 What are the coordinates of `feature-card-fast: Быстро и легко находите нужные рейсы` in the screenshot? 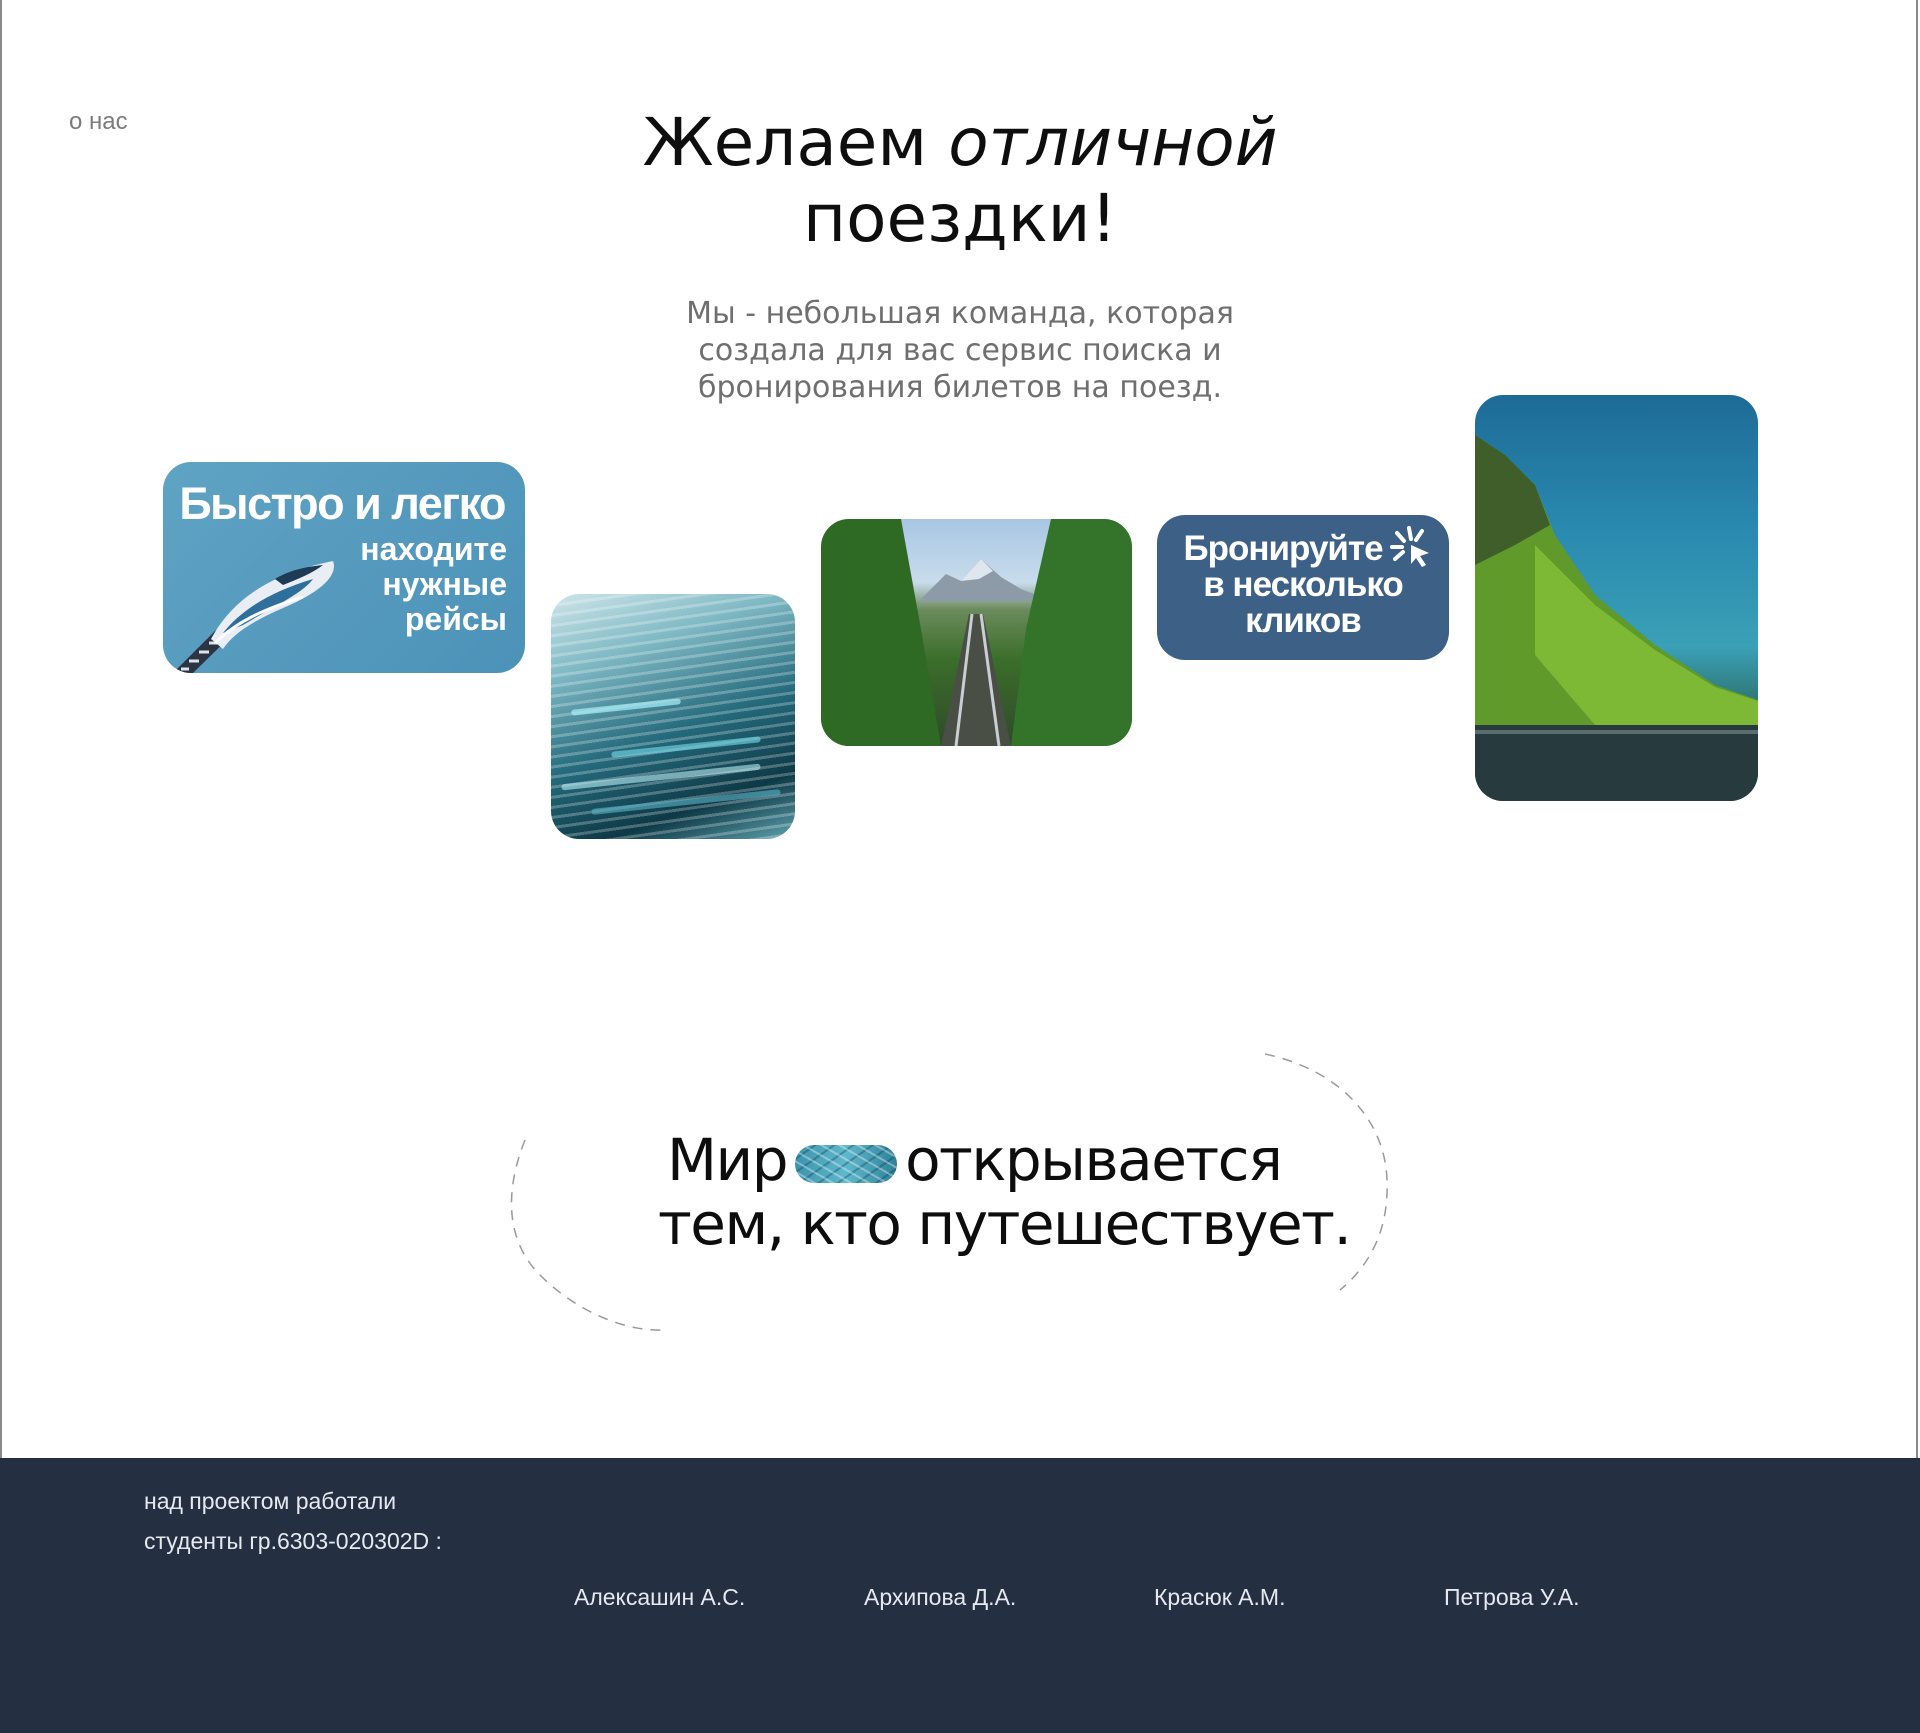 It's located at (344, 567).